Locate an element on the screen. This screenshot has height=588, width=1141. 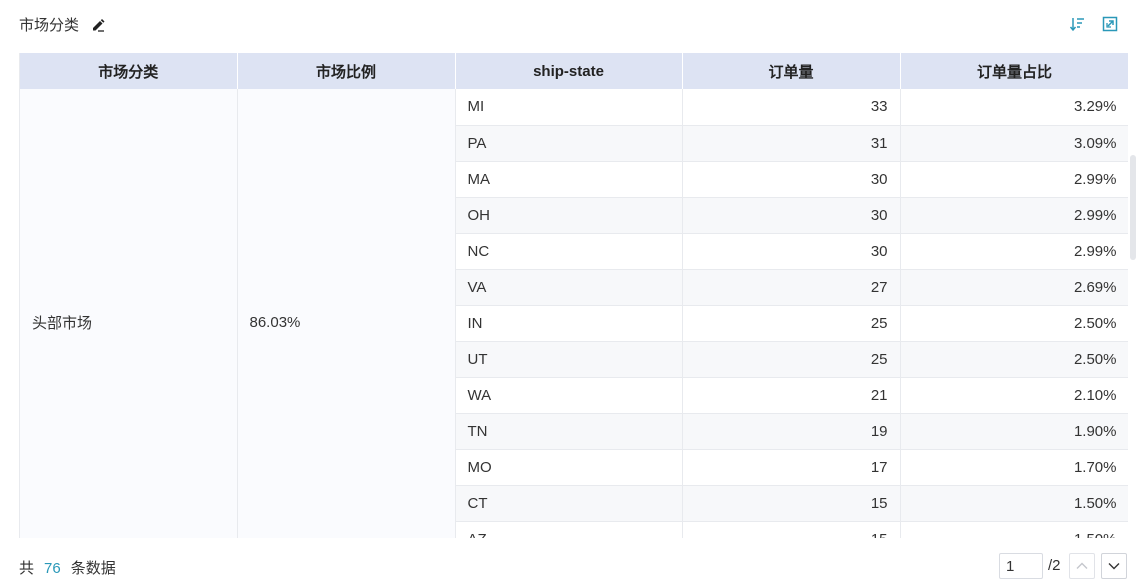
edit-icon is located at coordinates (98, 25).